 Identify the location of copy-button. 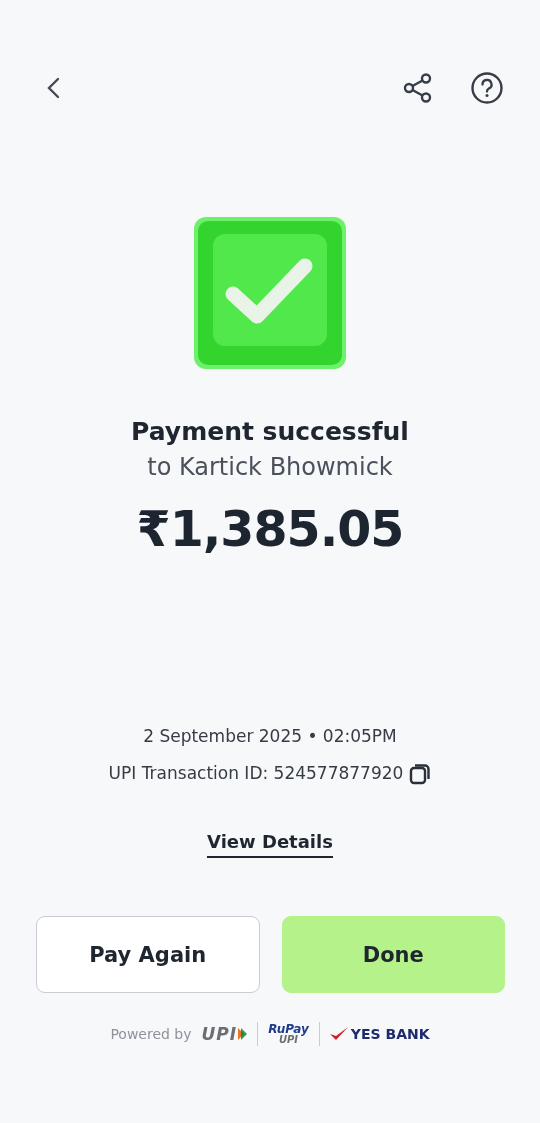
(420, 773).